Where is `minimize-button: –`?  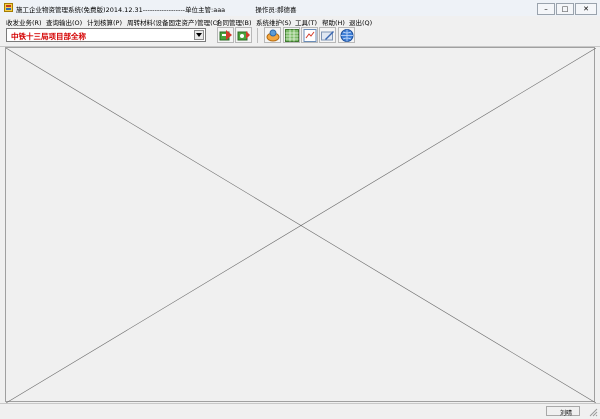
minimize-button: – is located at coordinates (546, 9).